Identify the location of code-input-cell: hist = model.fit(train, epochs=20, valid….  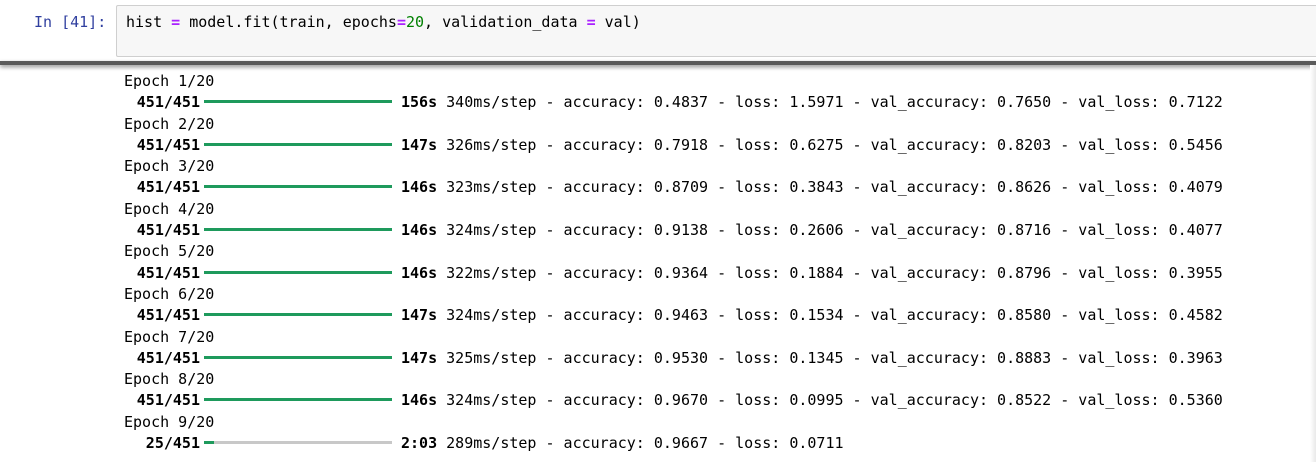
(716, 31).